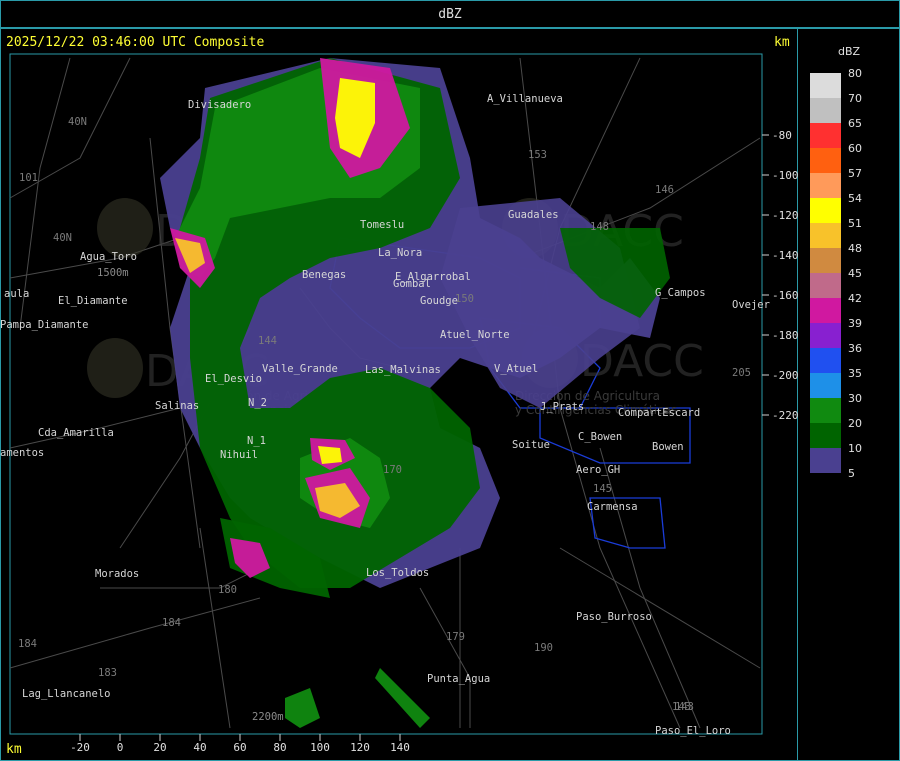 The image size is (900, 761). Describe the element at coordinates (612, 507) in the screenshot. I see `place-label: Carmensa` at that location.